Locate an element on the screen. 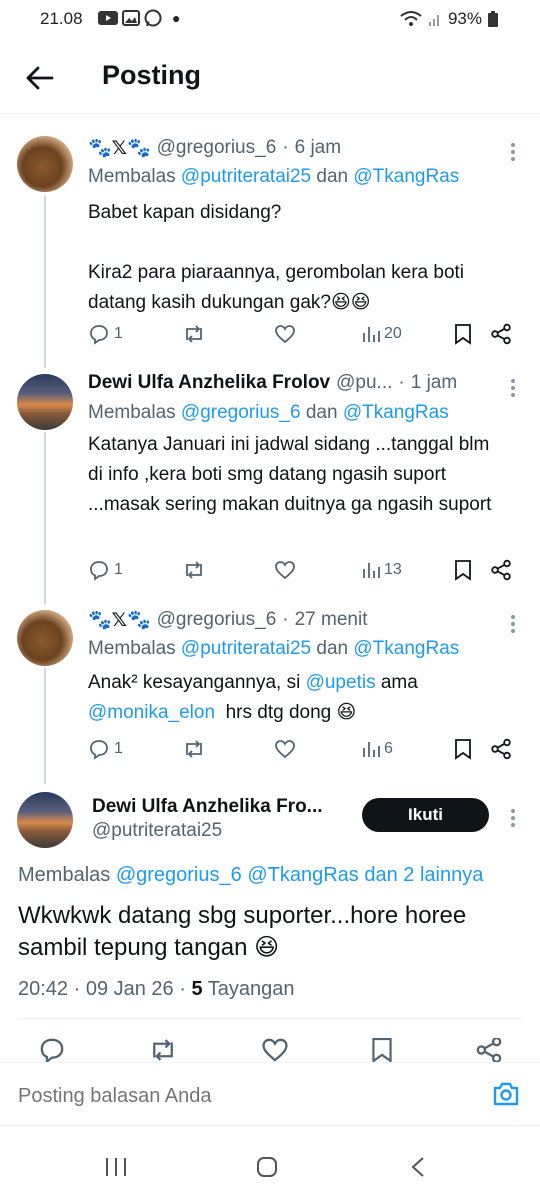 Image resolution: width=540 pixels, height=1200 pixels. status-right: 93% is located at coordinates (449, 19).